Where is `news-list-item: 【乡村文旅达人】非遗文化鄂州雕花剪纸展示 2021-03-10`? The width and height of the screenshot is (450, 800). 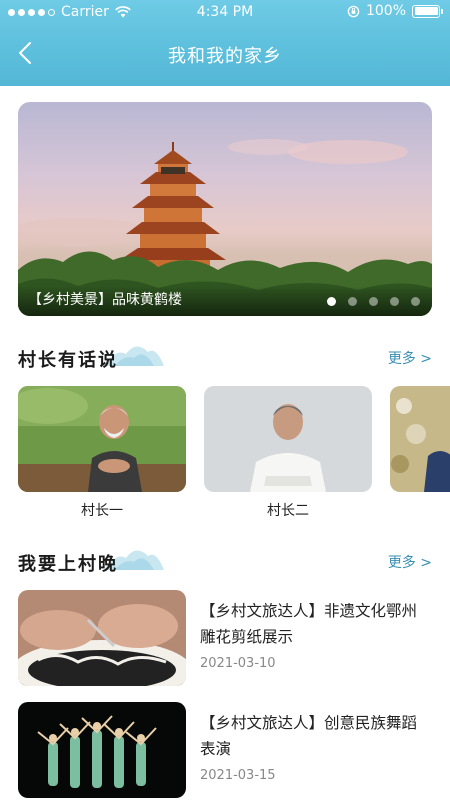
news-list-item: 【乡村文旅达人】非遗文化鄂州雕花剪纸展示 2021-03-10 is located at coordinates (225, 638).